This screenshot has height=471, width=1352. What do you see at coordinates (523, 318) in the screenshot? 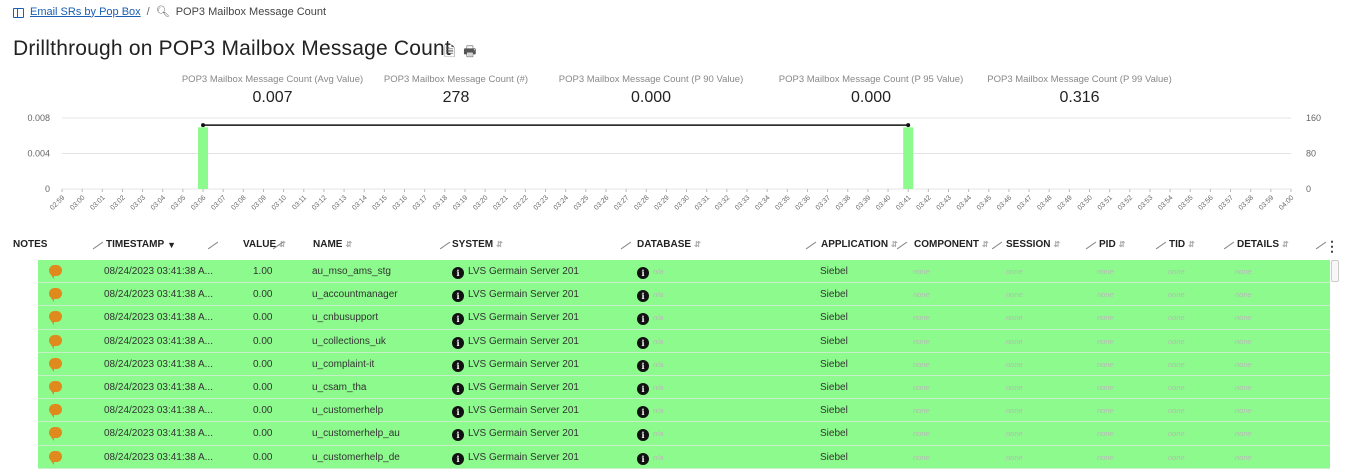
I see `cell-system-text: LVS Germain Server 201` at bounding box center [523, 318].